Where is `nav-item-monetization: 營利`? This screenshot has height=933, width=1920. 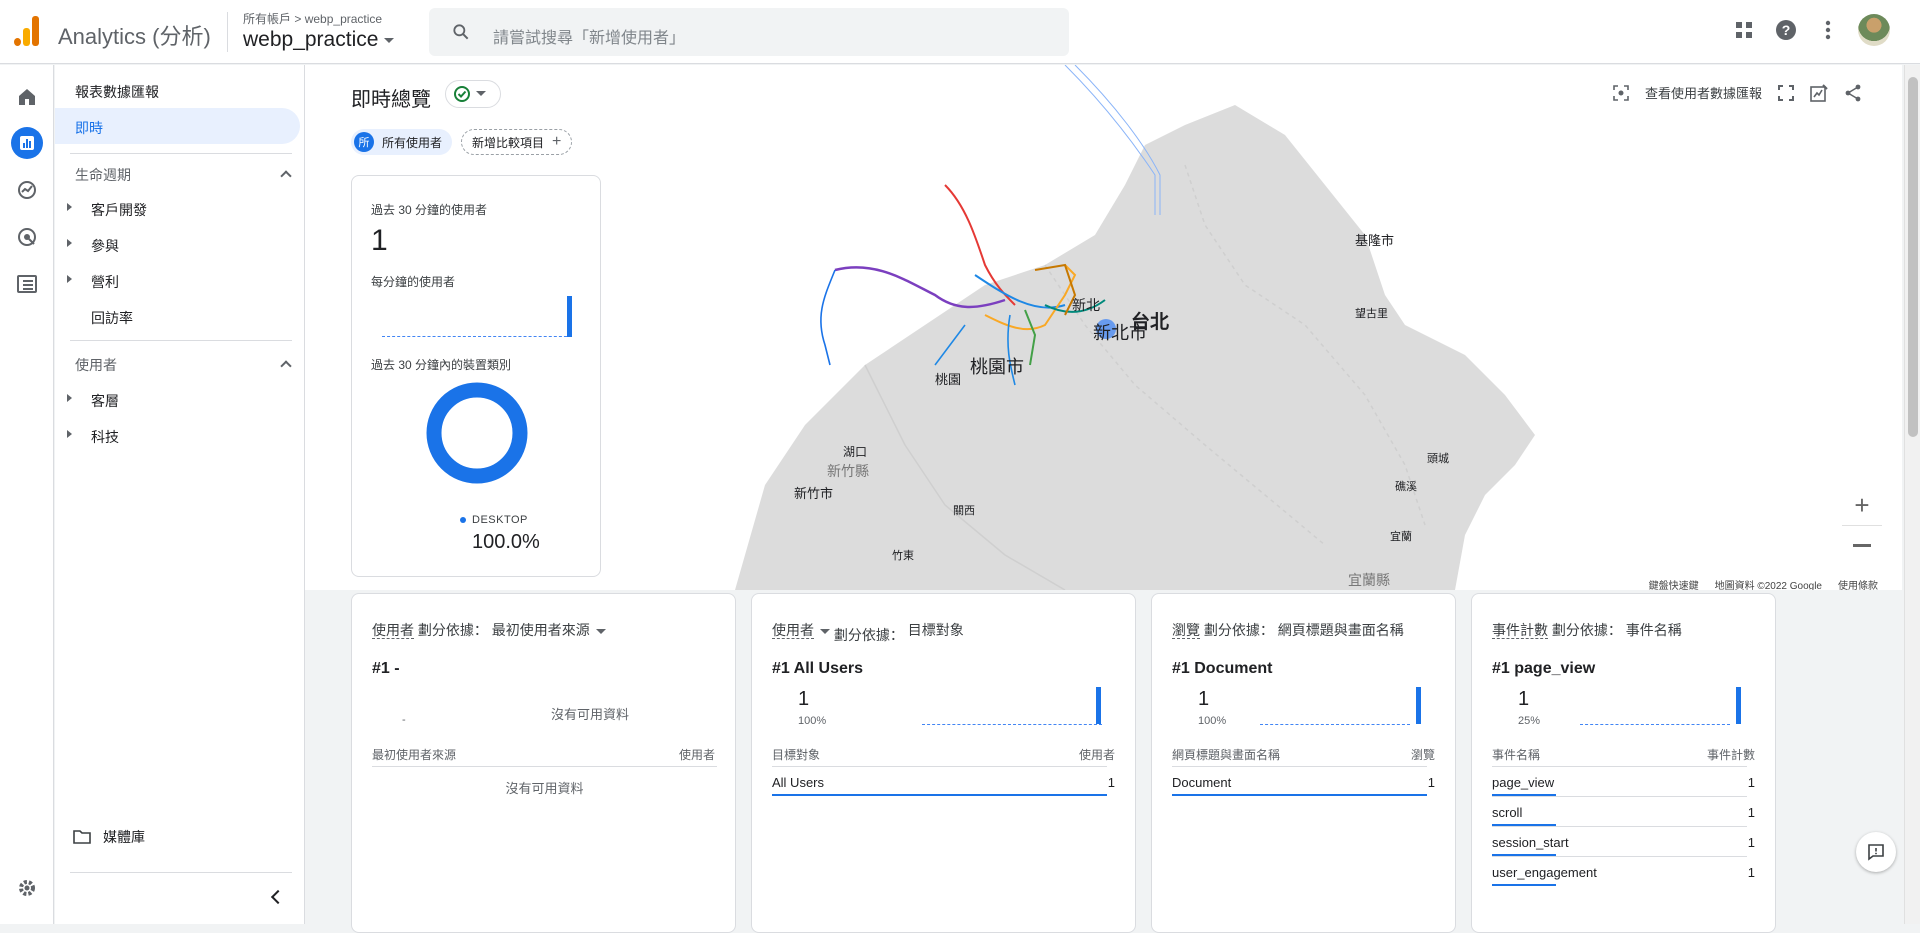 nav-item-monetization: 營利 is located at coordinates (105, 282).